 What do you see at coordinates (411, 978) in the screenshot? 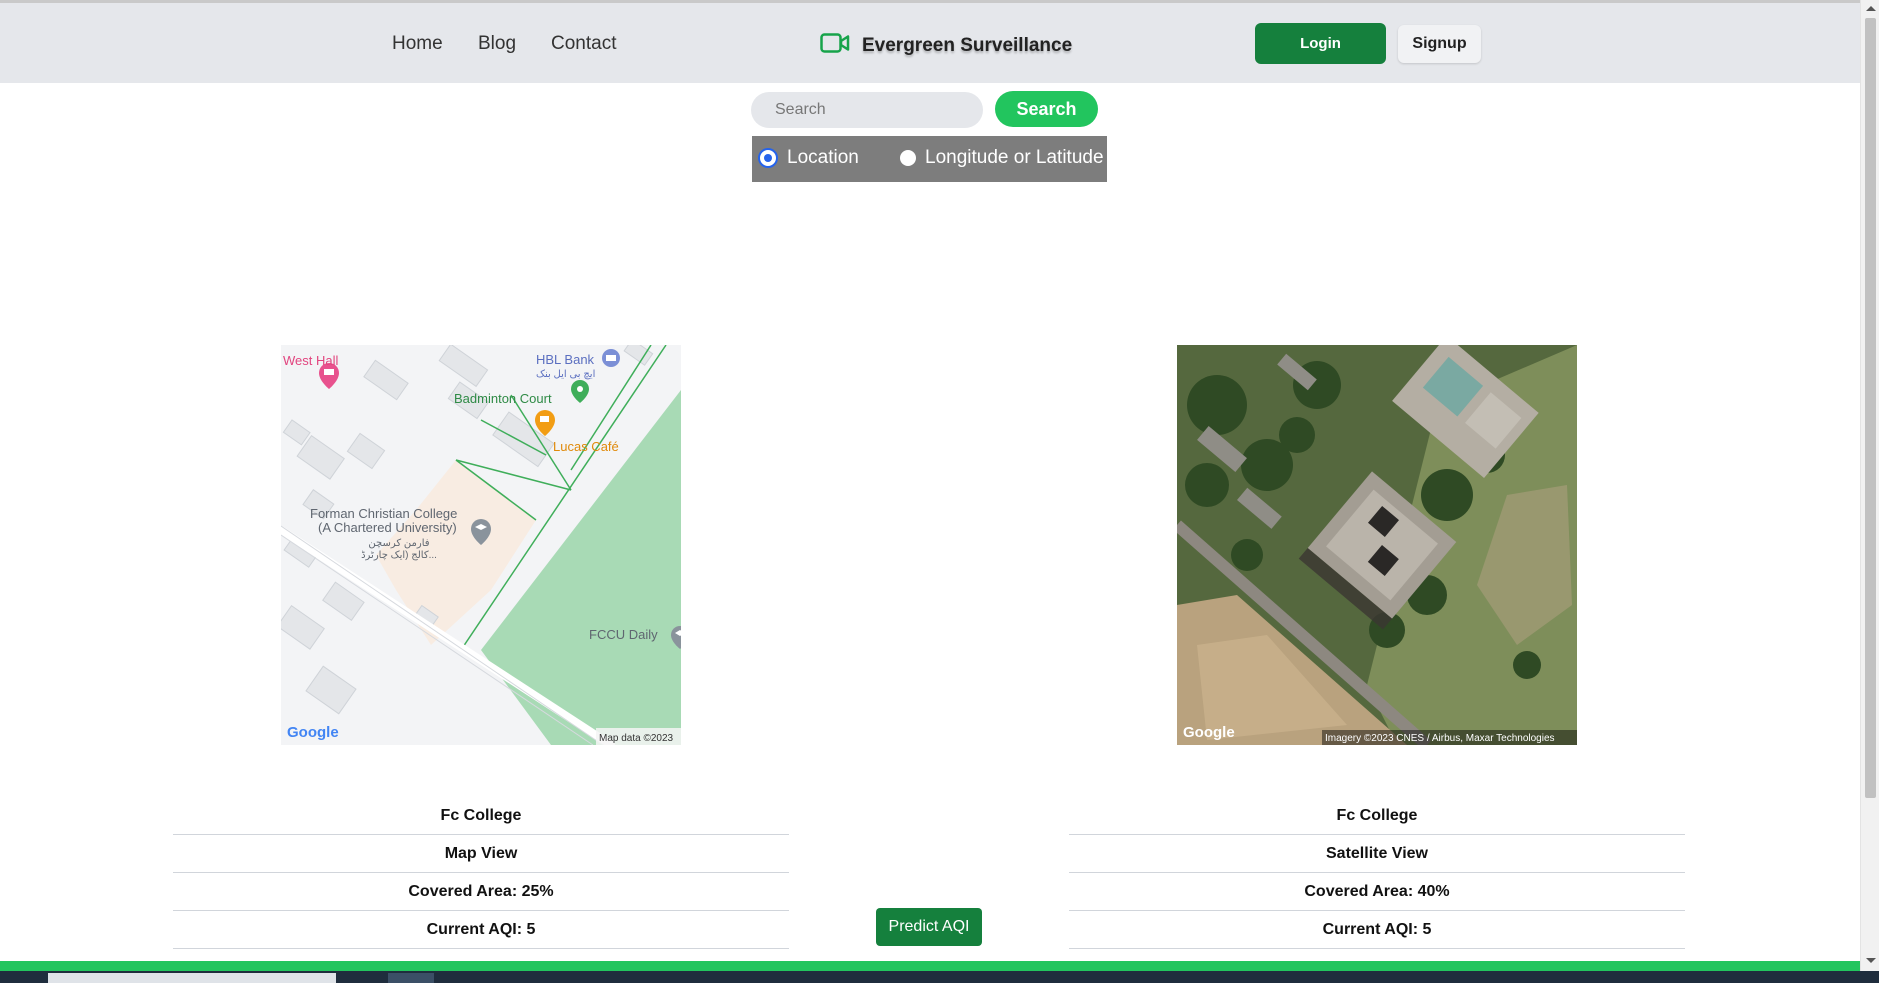
I see `taskbar-app-icon` at bounding box center [411, 978].